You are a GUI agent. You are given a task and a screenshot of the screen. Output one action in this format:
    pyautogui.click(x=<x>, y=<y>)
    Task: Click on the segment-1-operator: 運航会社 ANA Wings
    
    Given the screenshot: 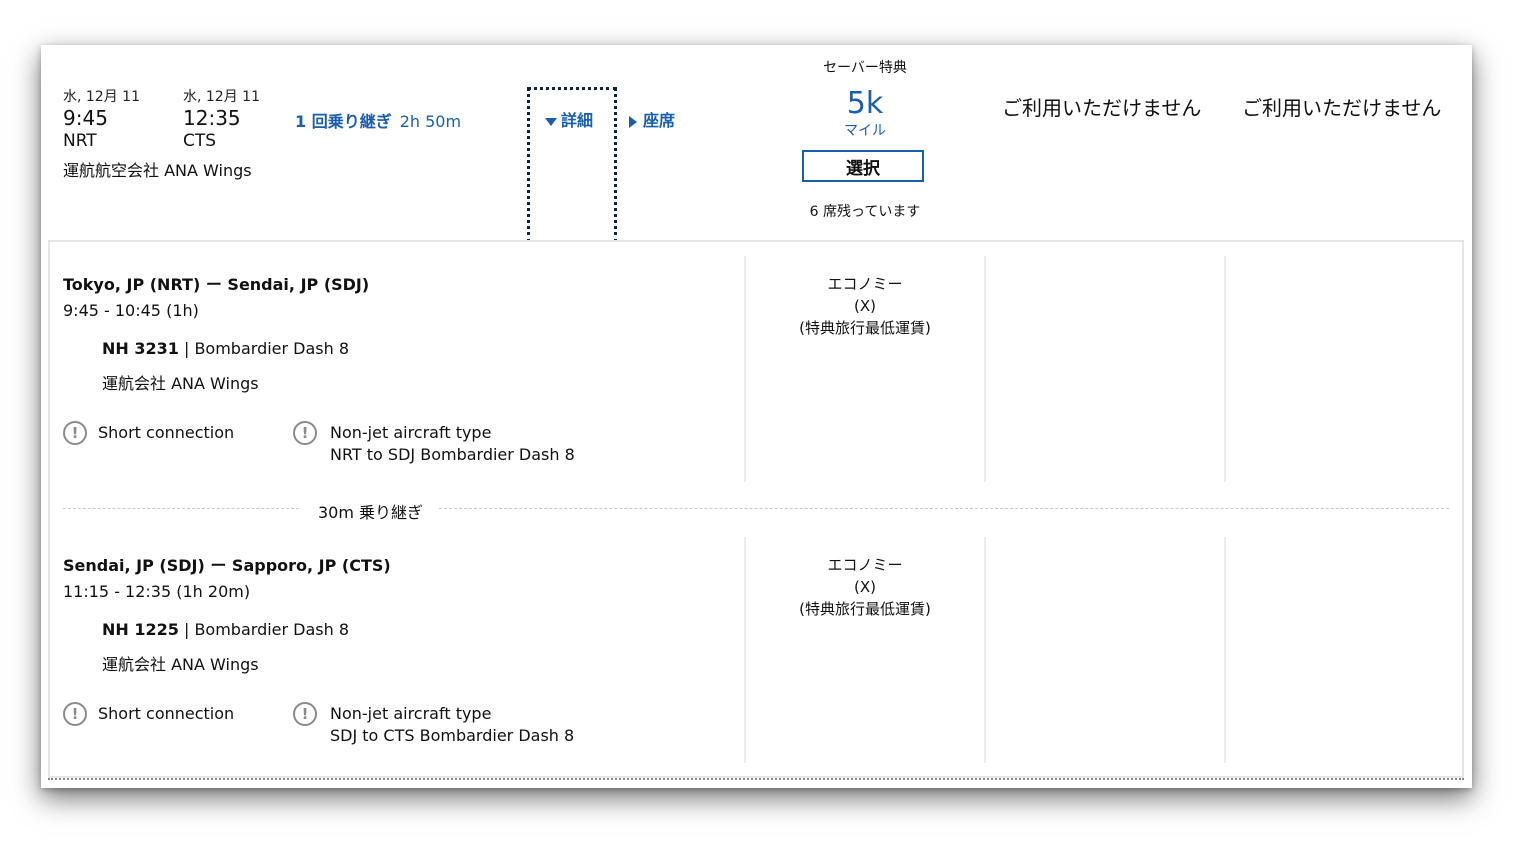 What is the action you would take?
    pyautogui.click(x=180, y=383)
    